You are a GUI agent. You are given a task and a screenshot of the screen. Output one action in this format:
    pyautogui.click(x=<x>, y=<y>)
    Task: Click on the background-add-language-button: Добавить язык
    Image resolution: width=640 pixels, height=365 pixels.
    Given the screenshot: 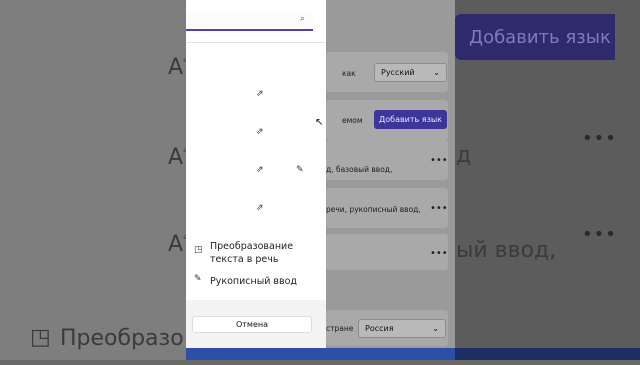 What is the action you would take?
    pyautogui.click(x=535, y=37)
    